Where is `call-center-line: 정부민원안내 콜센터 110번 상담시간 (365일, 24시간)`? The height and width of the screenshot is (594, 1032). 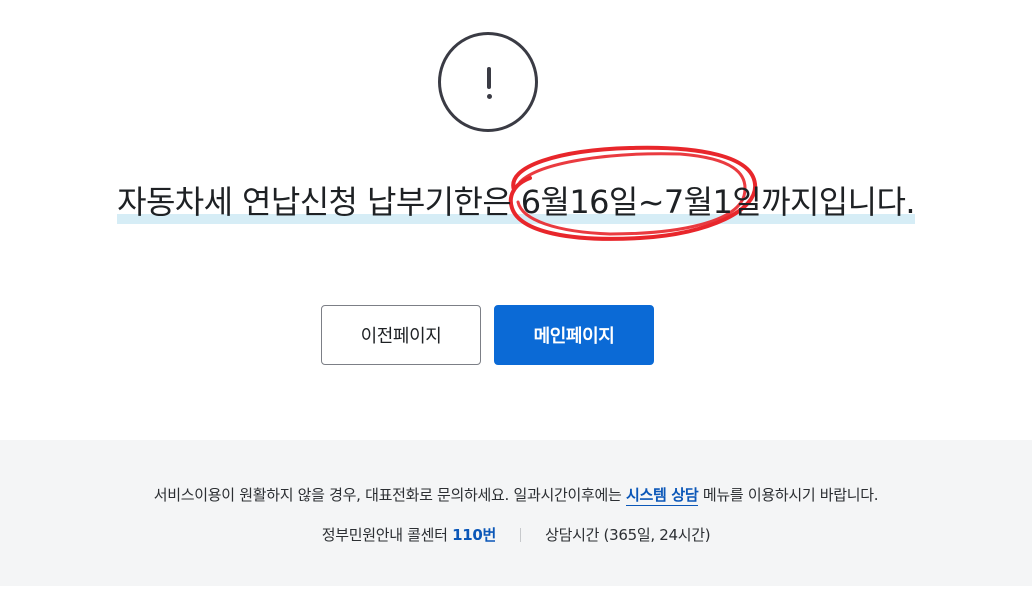 call-center-line: 정부민원안내 콜센터 110번 상담시간 (365일, 24시간) is located at coordinates (516, 534).